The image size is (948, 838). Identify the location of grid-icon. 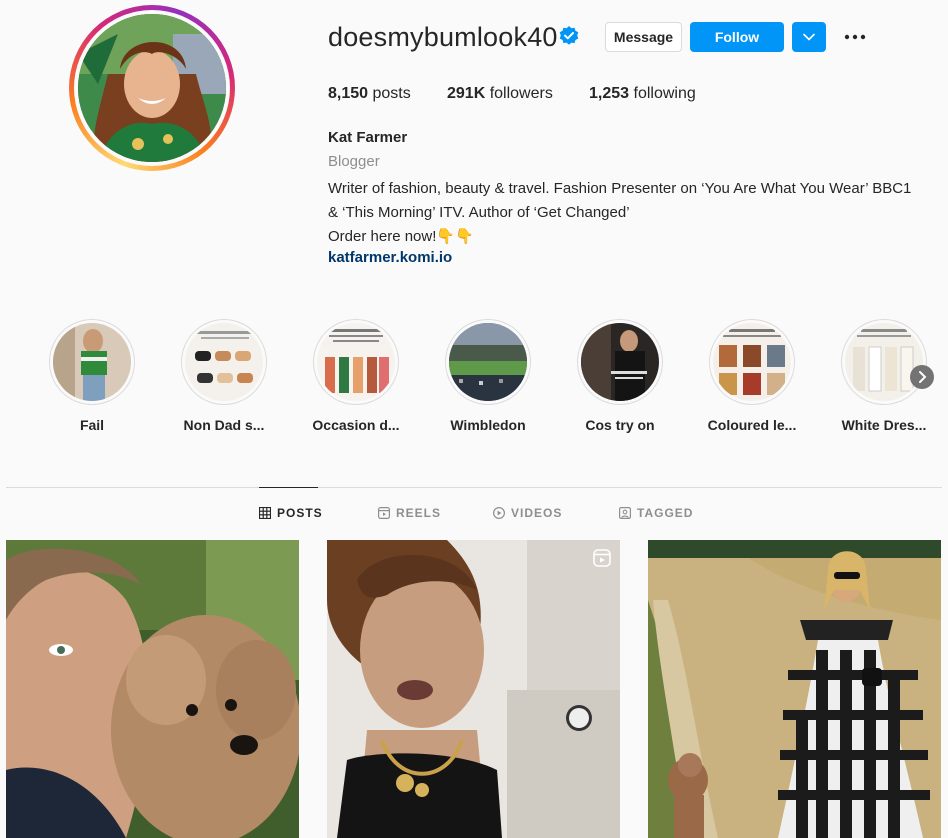
(265, 513).